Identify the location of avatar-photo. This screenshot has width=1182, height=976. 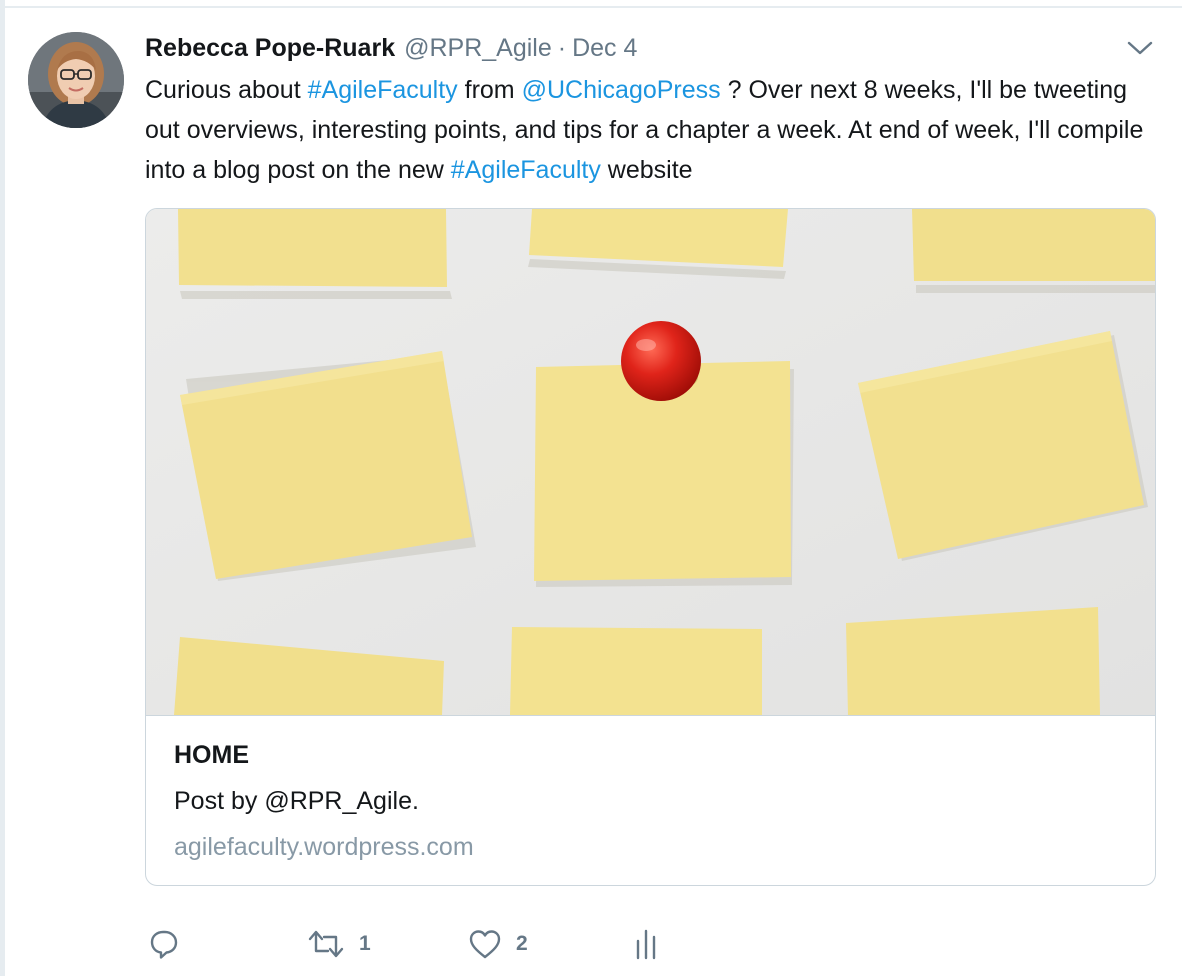
(76, 80).